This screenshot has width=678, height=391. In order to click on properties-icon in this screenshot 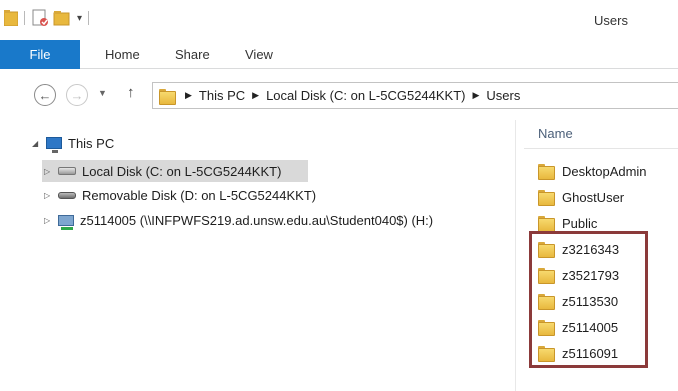, I will do `click(40, 18)`.